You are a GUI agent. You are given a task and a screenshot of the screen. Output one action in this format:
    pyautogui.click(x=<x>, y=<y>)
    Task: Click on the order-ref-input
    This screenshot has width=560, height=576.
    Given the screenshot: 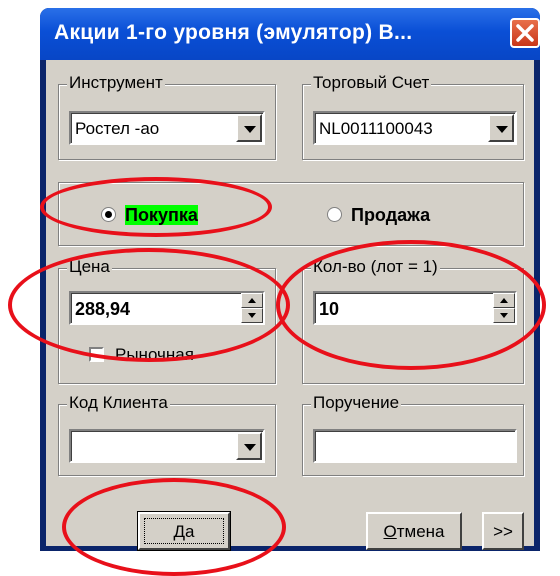 What is the action you would take?
    pyautogui.click(x=415, y=446)
    